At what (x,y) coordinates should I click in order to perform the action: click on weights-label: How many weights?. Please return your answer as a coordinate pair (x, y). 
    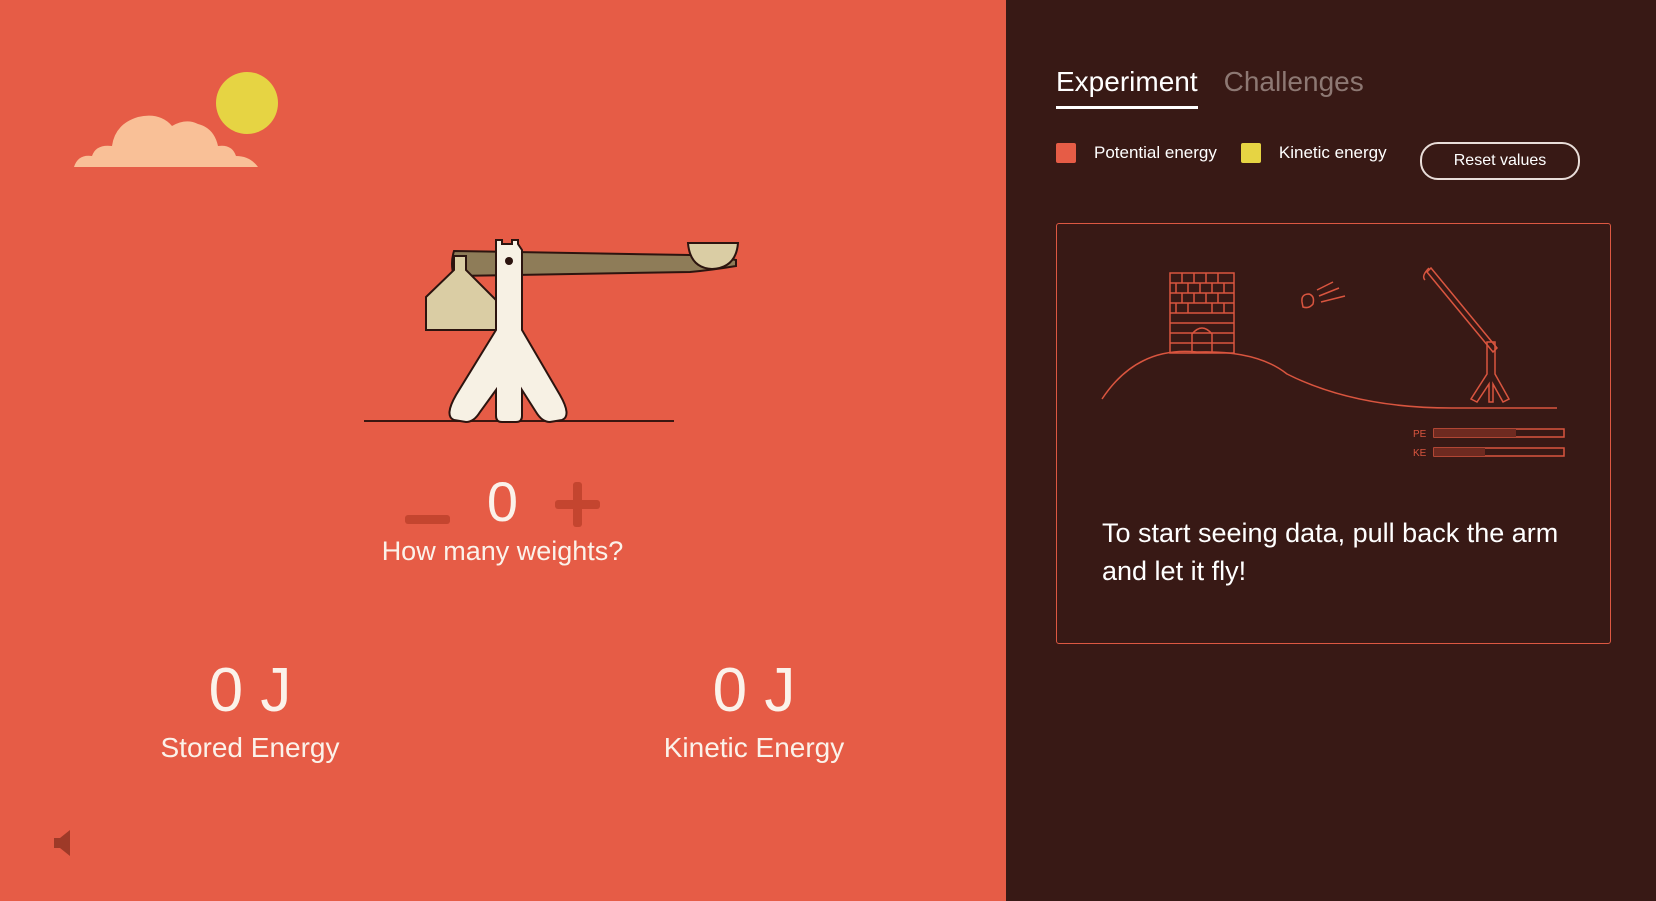
    Looking at the image, I should click on (502, 551).